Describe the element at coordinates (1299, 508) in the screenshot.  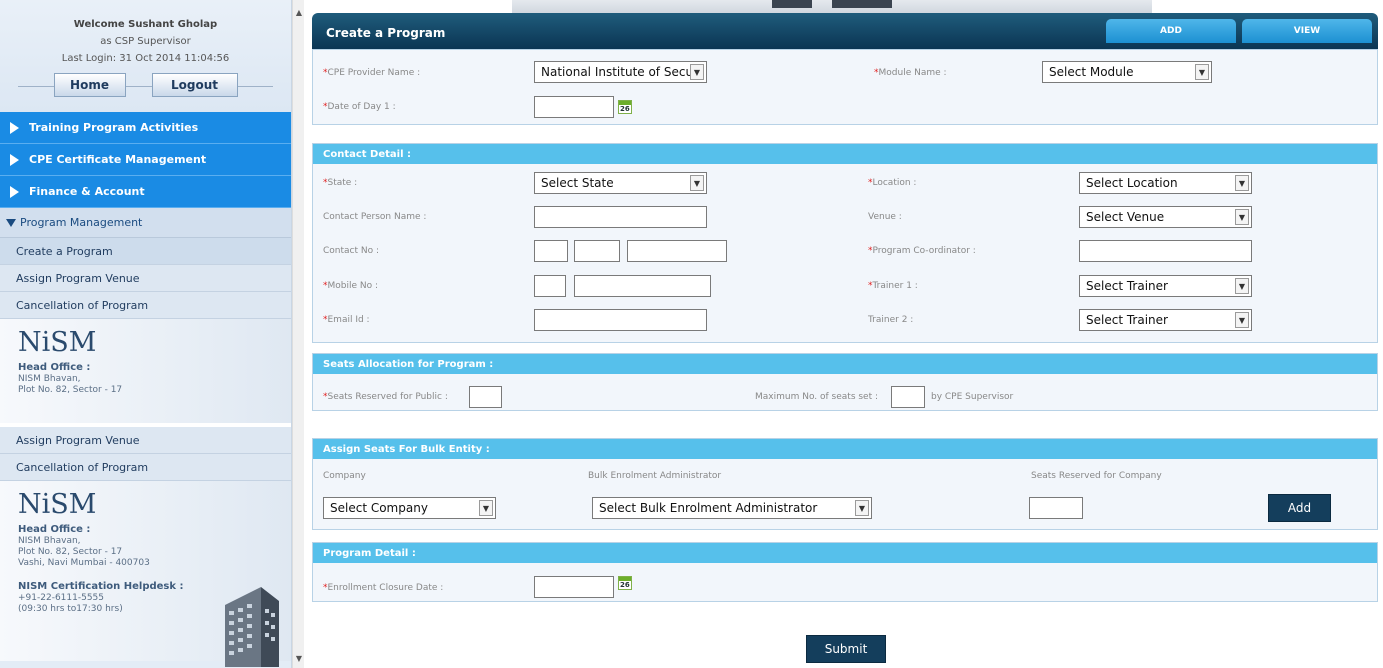
I see `add-company-button: Add` at that location.